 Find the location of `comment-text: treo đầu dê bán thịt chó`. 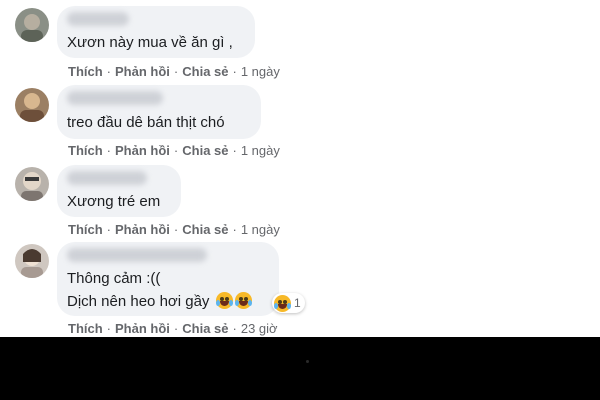

comment-text: treo đầu dê bán thịt chó is located at coordinates (146, 122).